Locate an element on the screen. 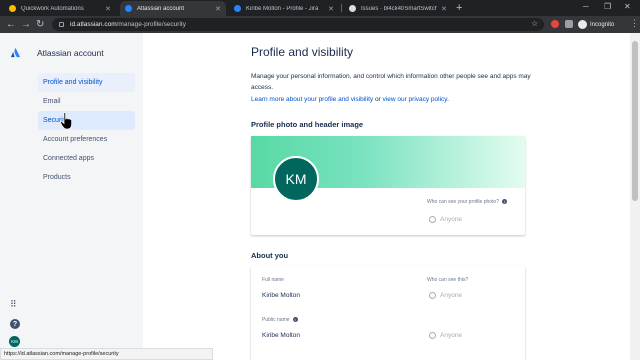  hand-cursor-icon is located at coordinates (66, 121).